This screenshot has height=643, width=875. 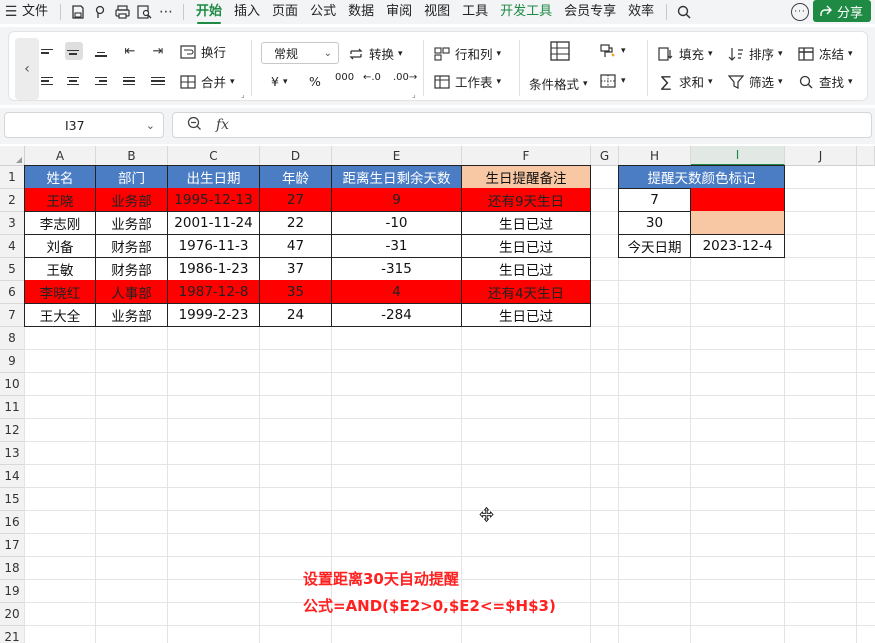 What do you see at coordinates (194, 125) in the screenshot?
I see `zoom-icon` at bounding box center [194, 125].